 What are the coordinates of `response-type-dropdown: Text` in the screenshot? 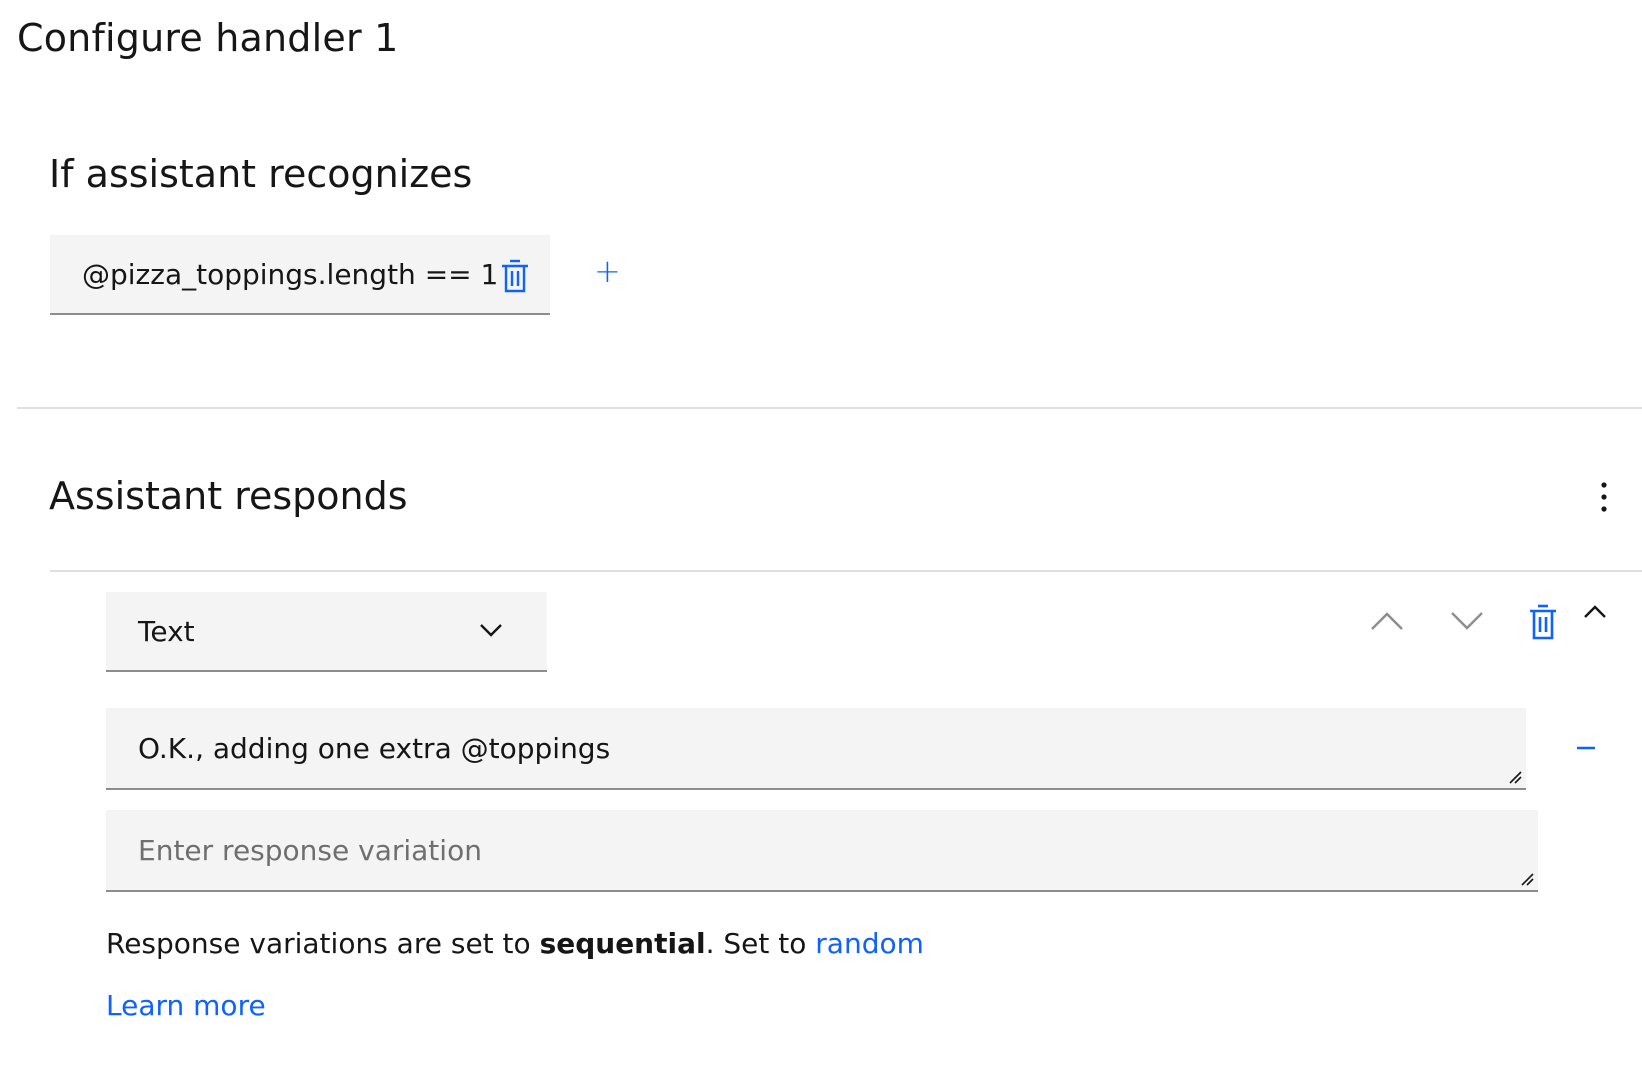 It's located at (326, 632).